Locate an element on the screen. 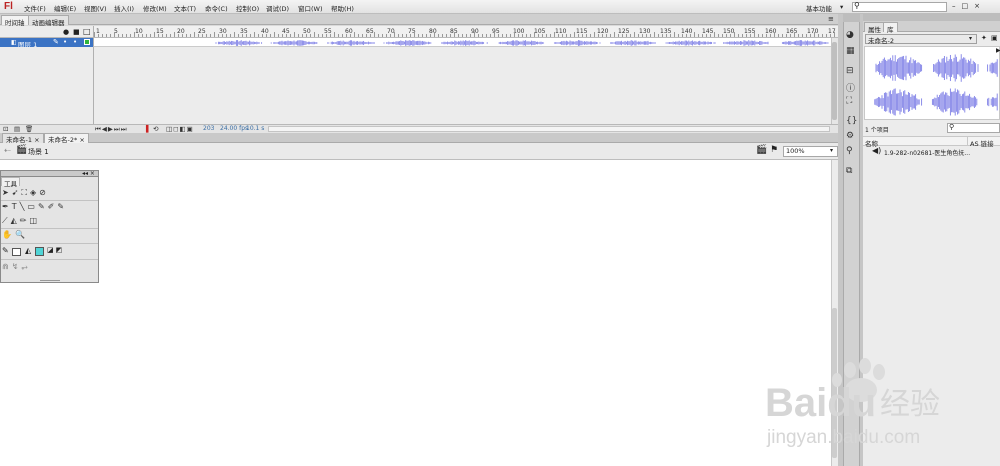 The image size is (1000, 466). edit-scene-icon: ⚑ is located at coordinates (774, 150).